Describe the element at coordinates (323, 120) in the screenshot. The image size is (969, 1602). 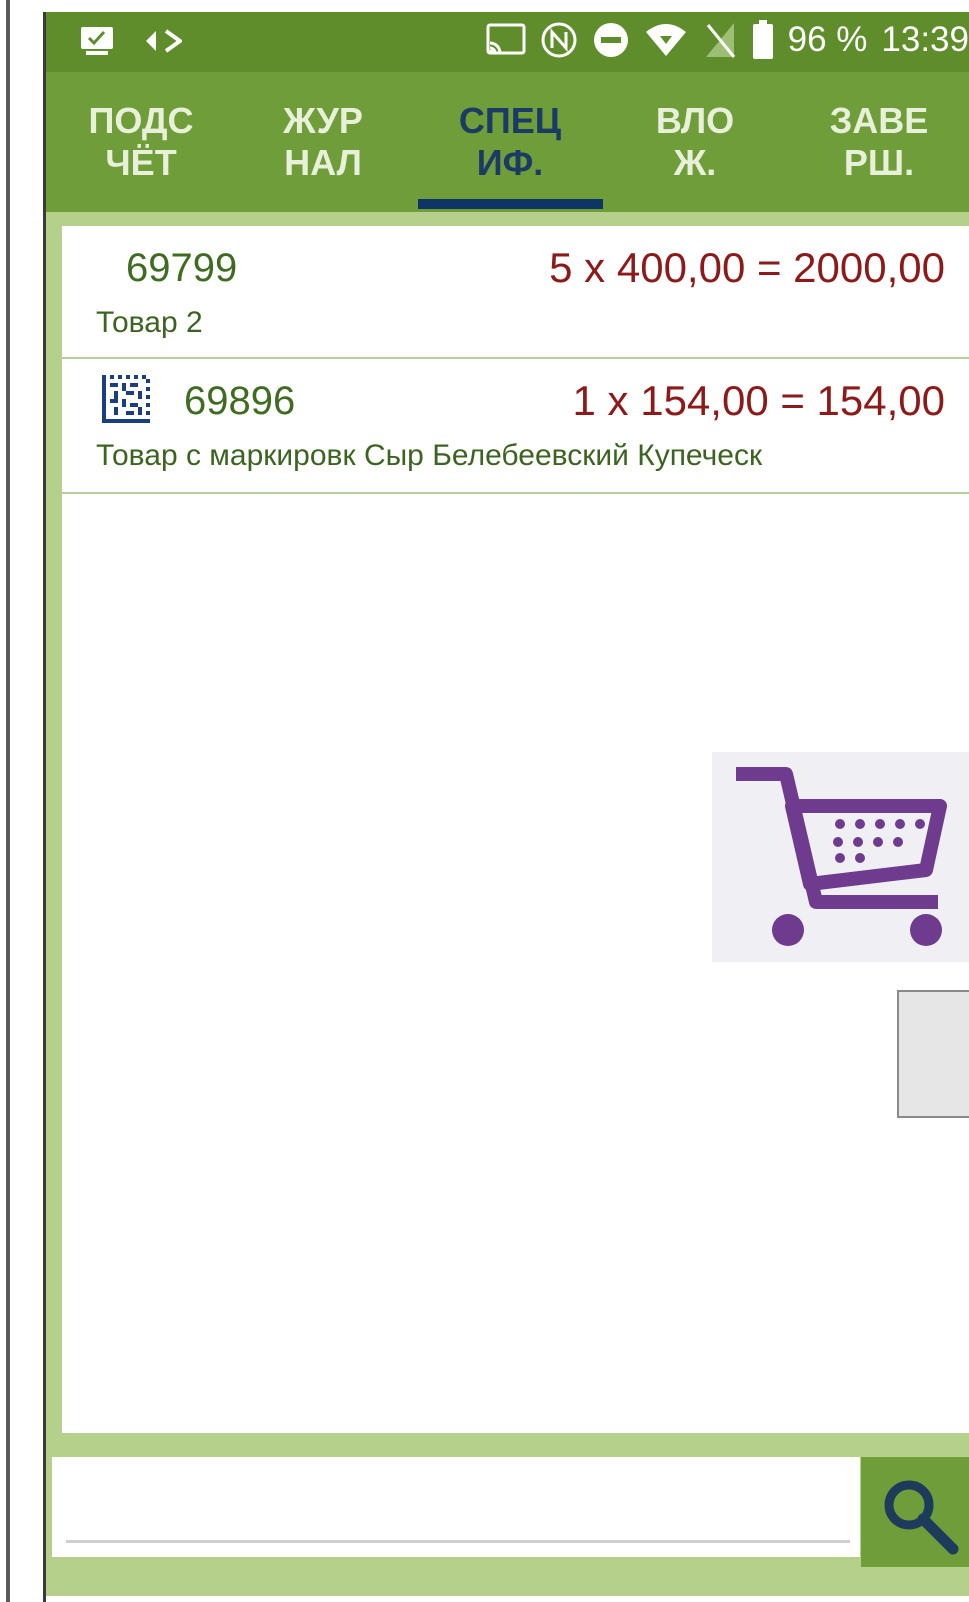
I see `tab-label-line1: ЖУР` at that location.